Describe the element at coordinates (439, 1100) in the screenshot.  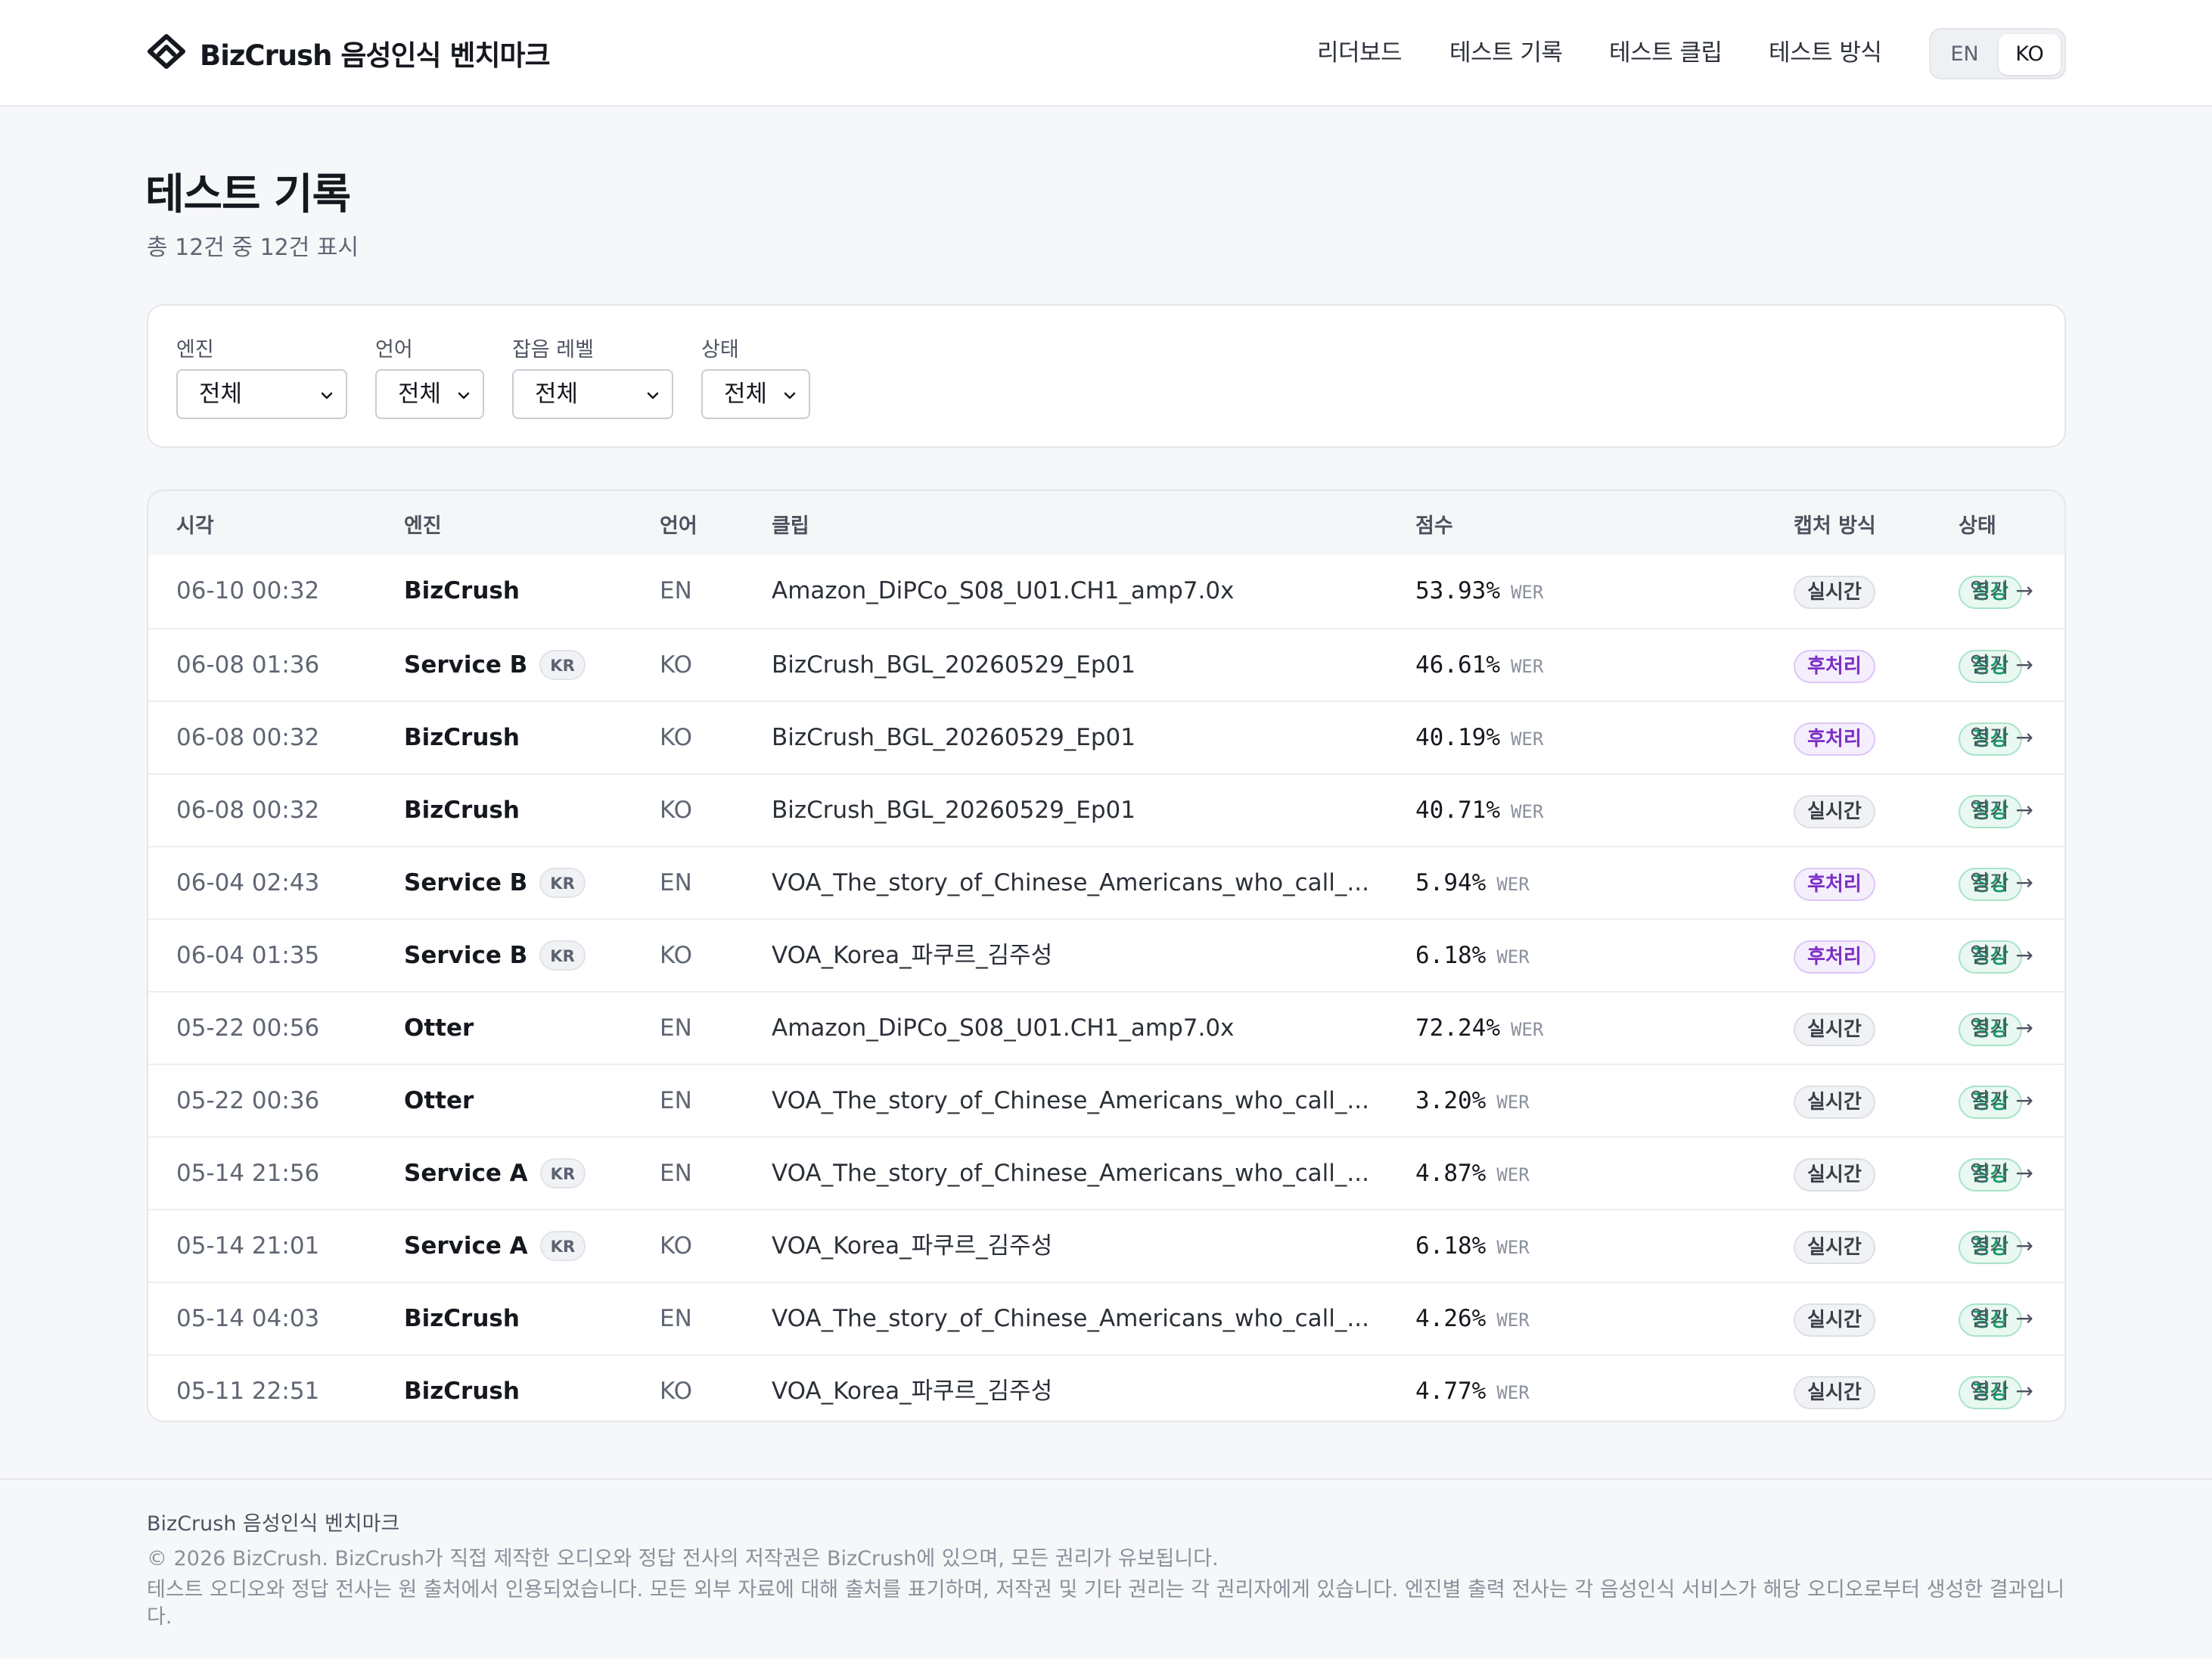
I see `row-engine-name: Otter` at that location.